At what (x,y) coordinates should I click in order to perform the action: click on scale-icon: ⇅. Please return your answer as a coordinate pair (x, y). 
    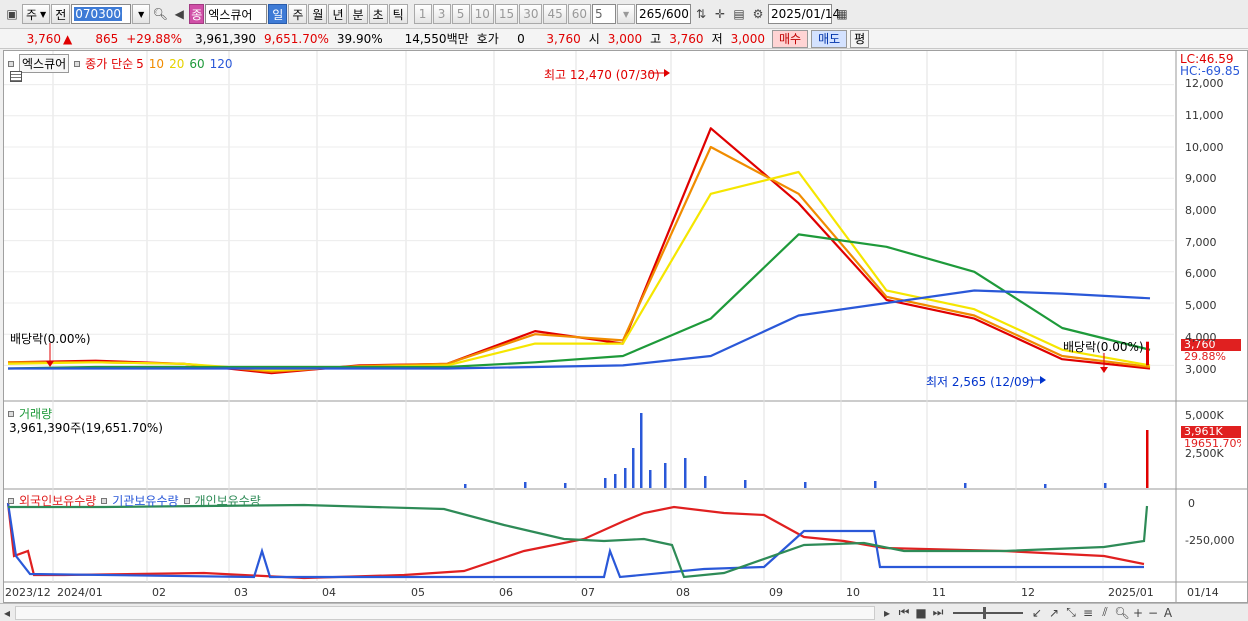
    Looking at the image, I should click on (701, 14).